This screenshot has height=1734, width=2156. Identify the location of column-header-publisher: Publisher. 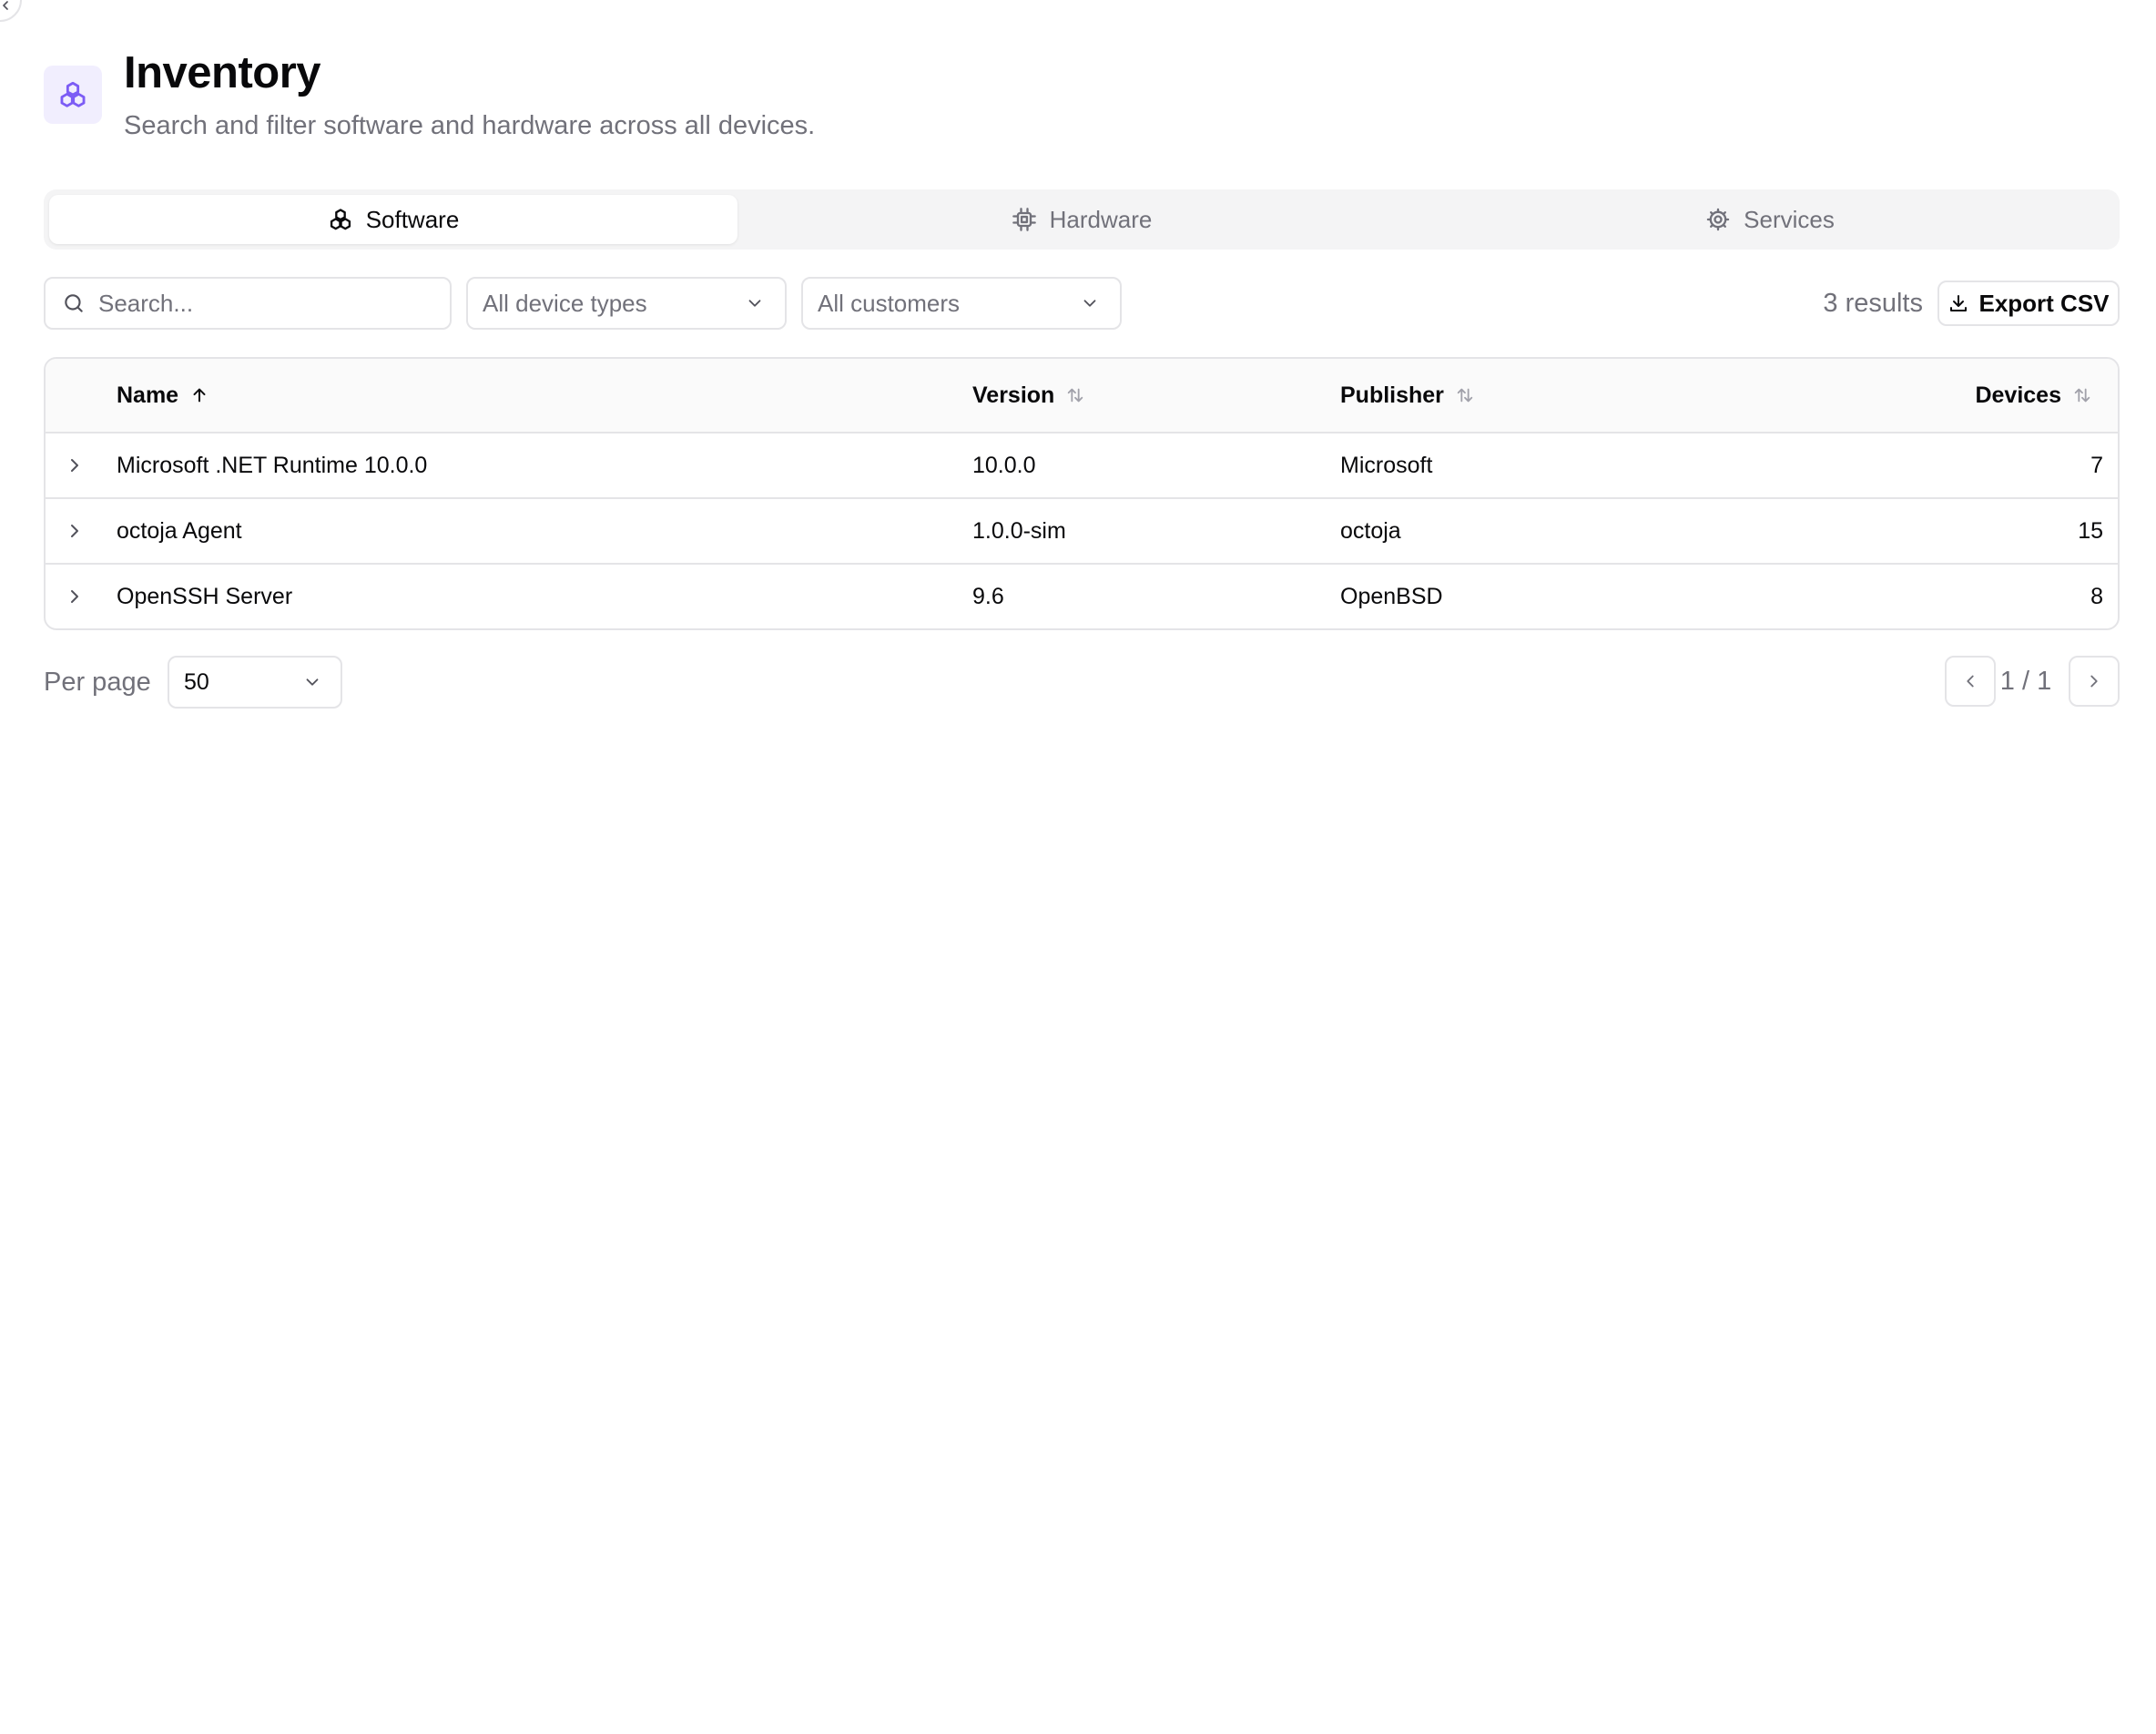
(1408, 395).